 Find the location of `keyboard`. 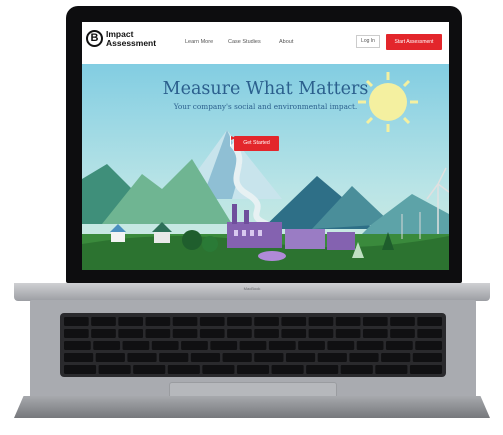

keyboard is located at coordinates (253, 345).